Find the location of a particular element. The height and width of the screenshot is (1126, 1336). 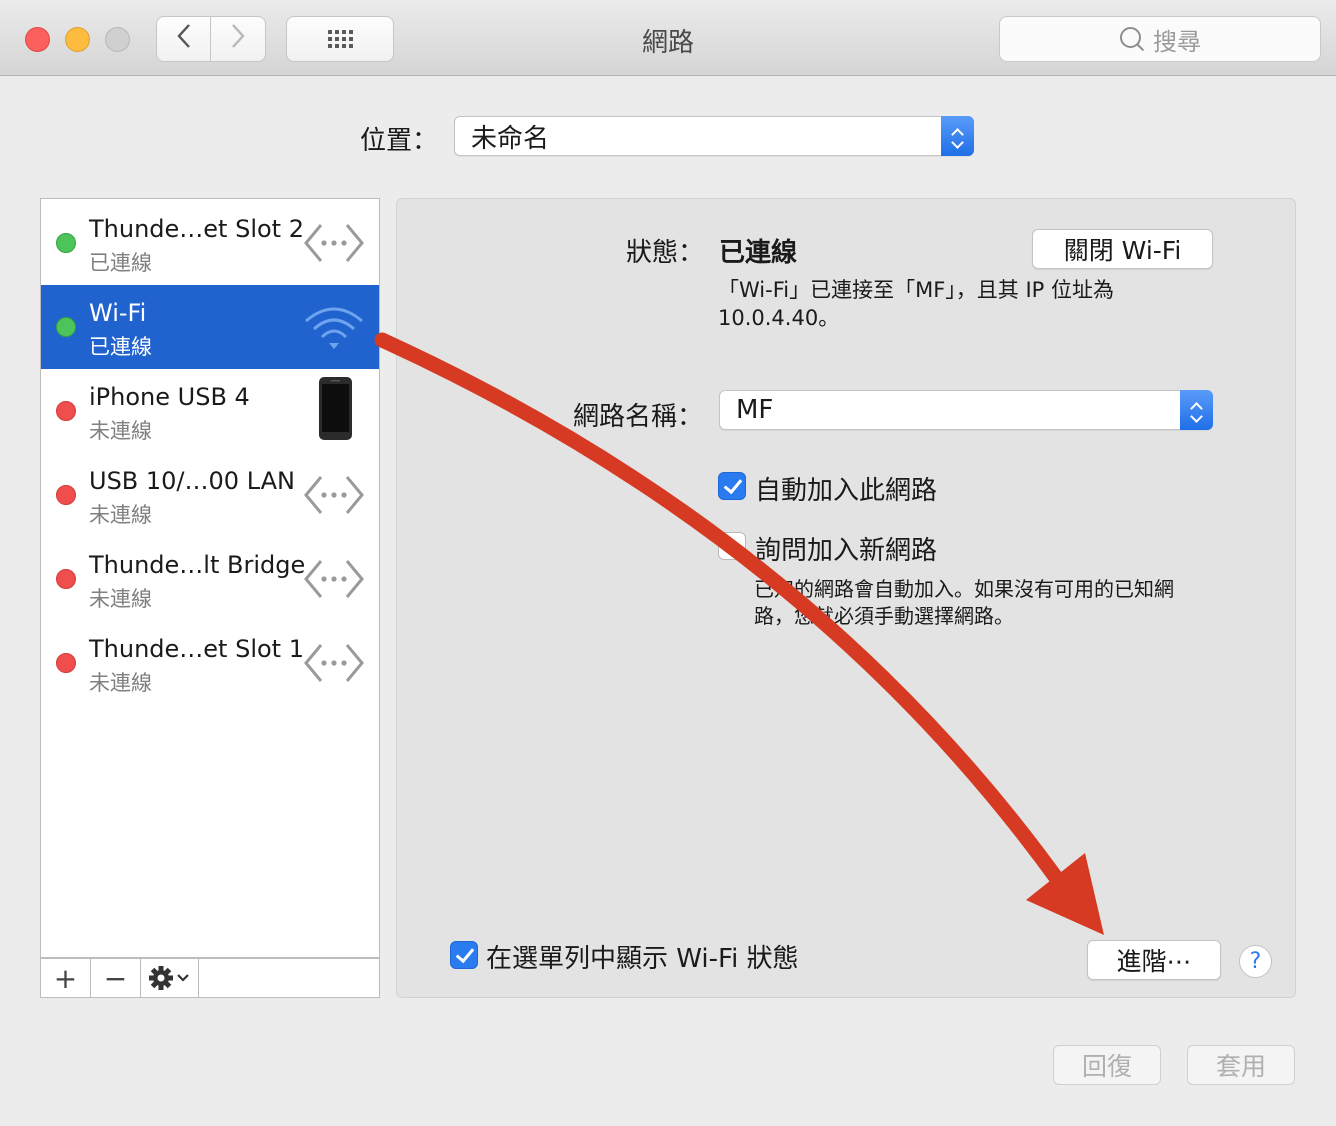

service-item-wifi: Wi-Fi 已連線 is located at coordinates (210, 327).